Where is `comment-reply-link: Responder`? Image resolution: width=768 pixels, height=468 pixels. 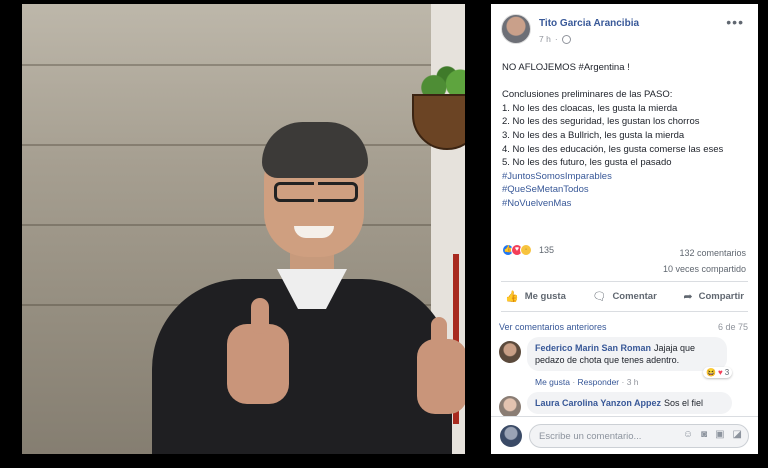 comment-reply-link: Responder is located at coordinates (599, 382).